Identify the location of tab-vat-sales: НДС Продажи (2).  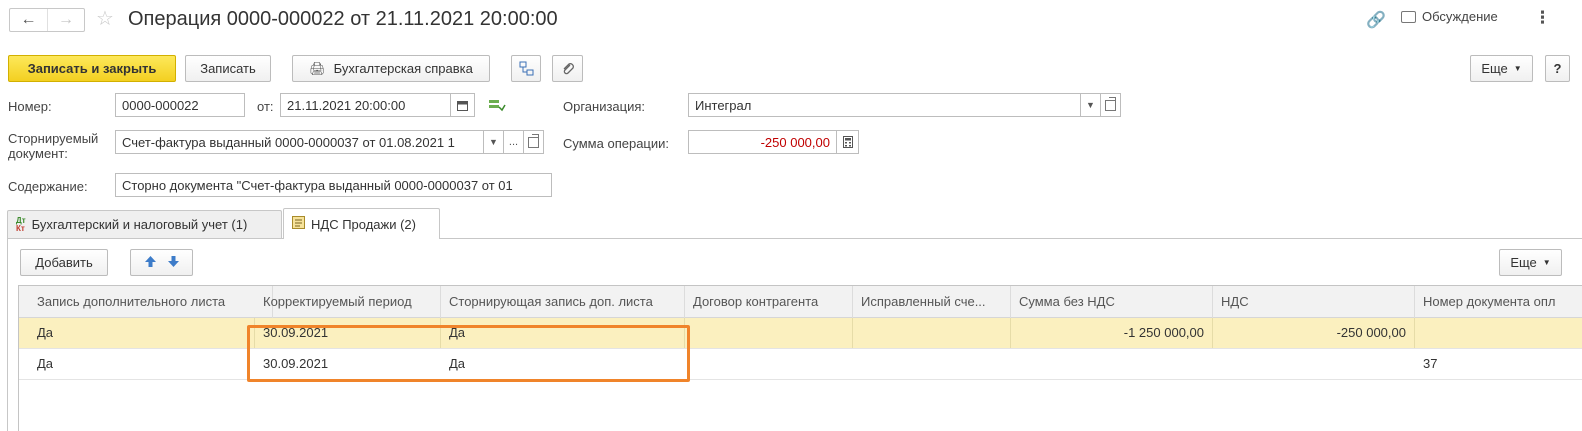
(361, 223).